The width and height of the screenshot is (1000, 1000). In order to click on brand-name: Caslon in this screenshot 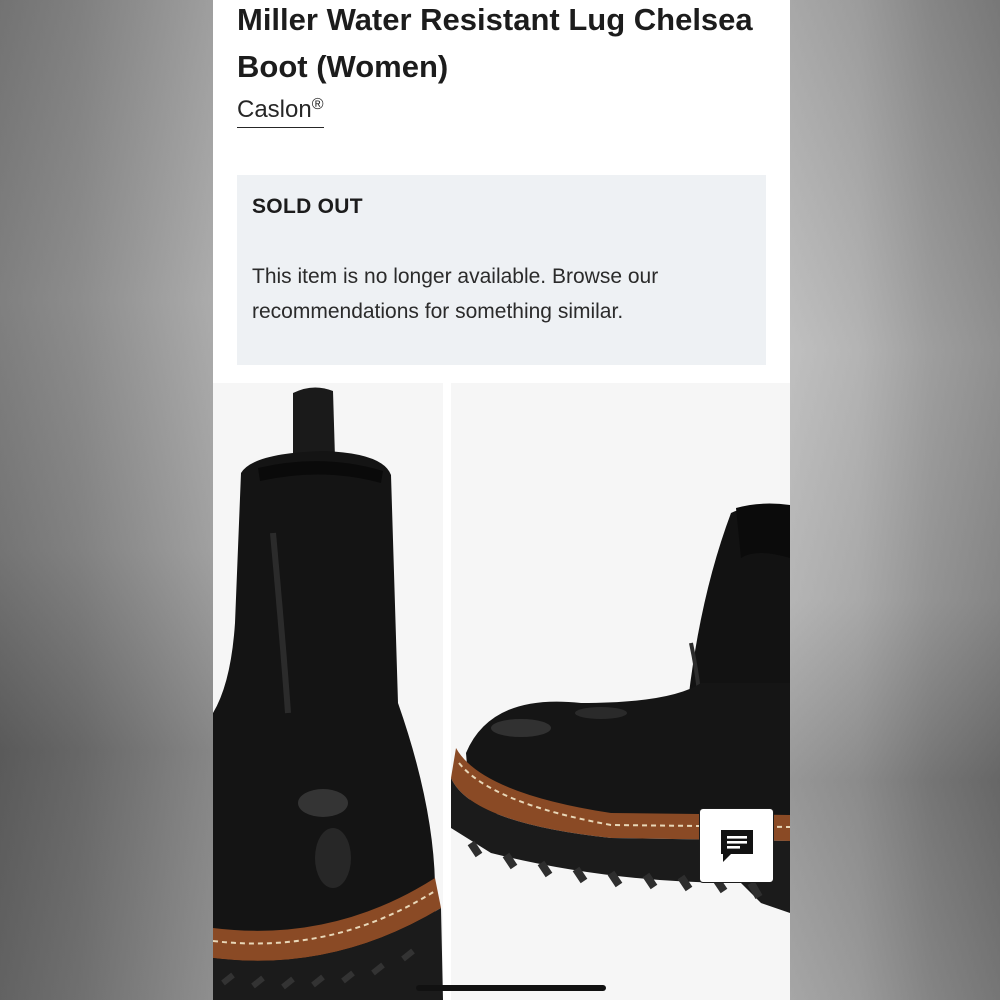, I will do `click(274, 109)`.